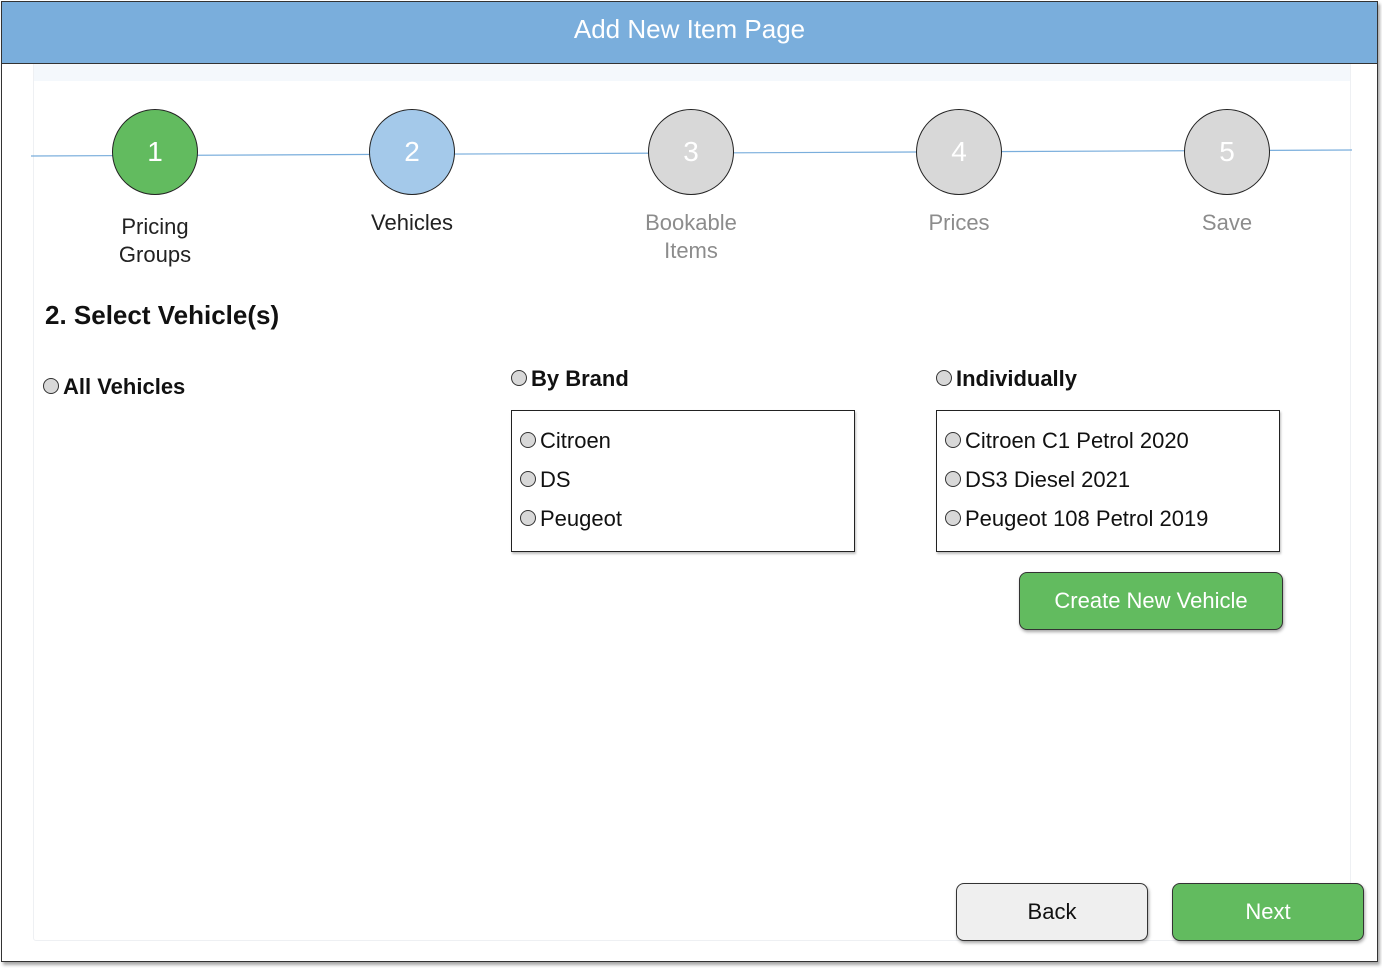 The image size is (1382, 968). Describe the element at coordinates (1227, 152) in the screenshot. I see `step-circle: 5` at that location.